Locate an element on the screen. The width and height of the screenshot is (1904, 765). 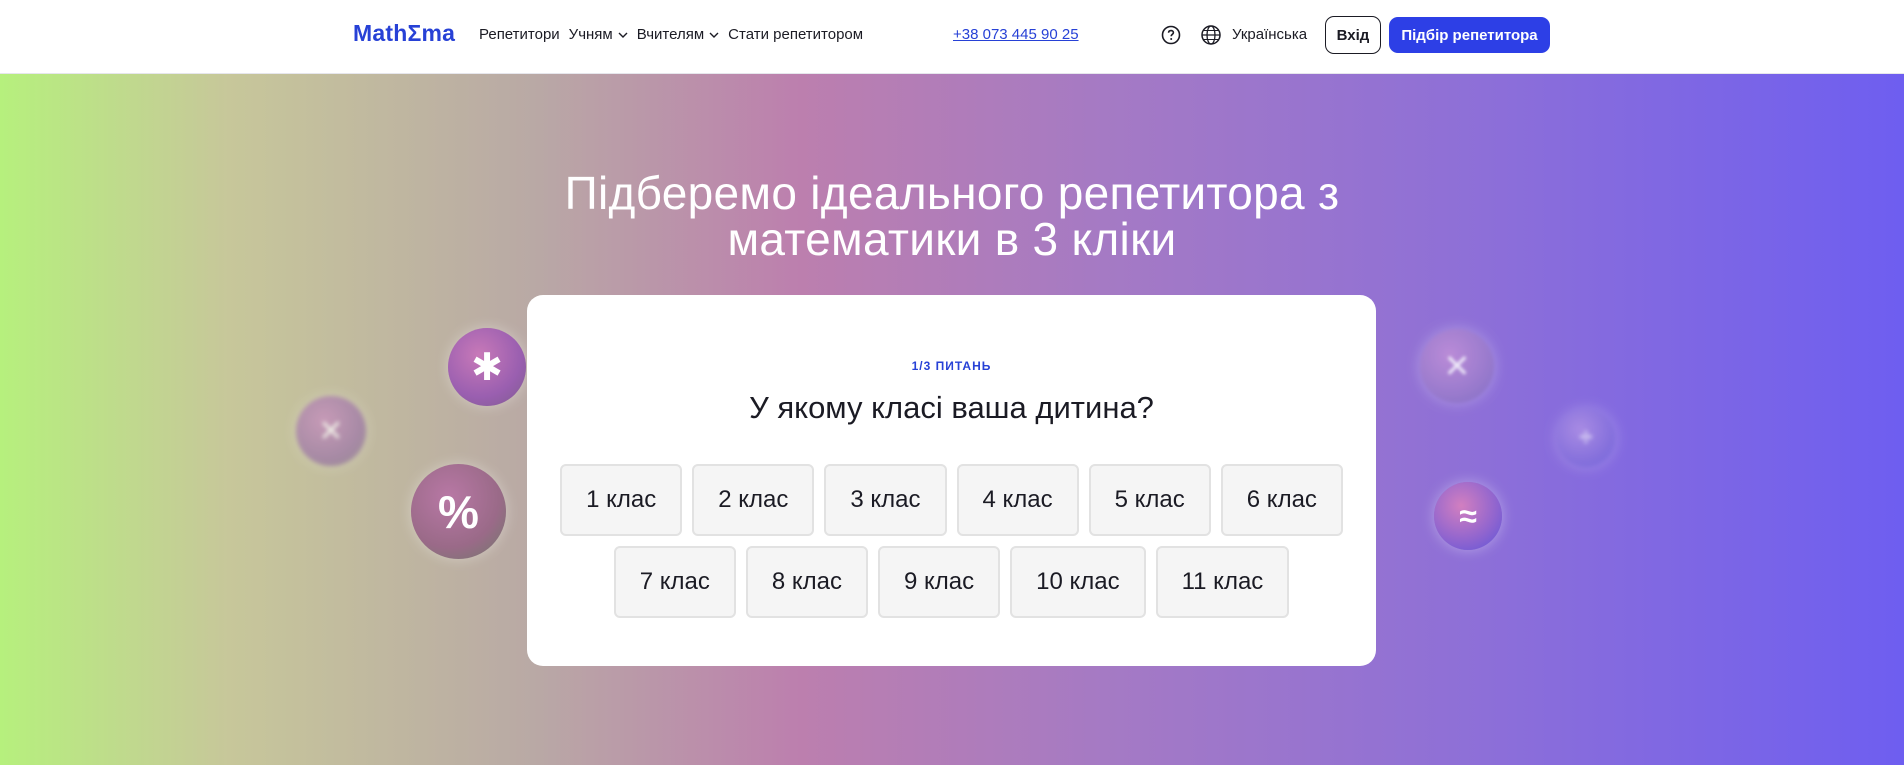
grade-option-9: 9 клас is located at coordinates (939, 582).